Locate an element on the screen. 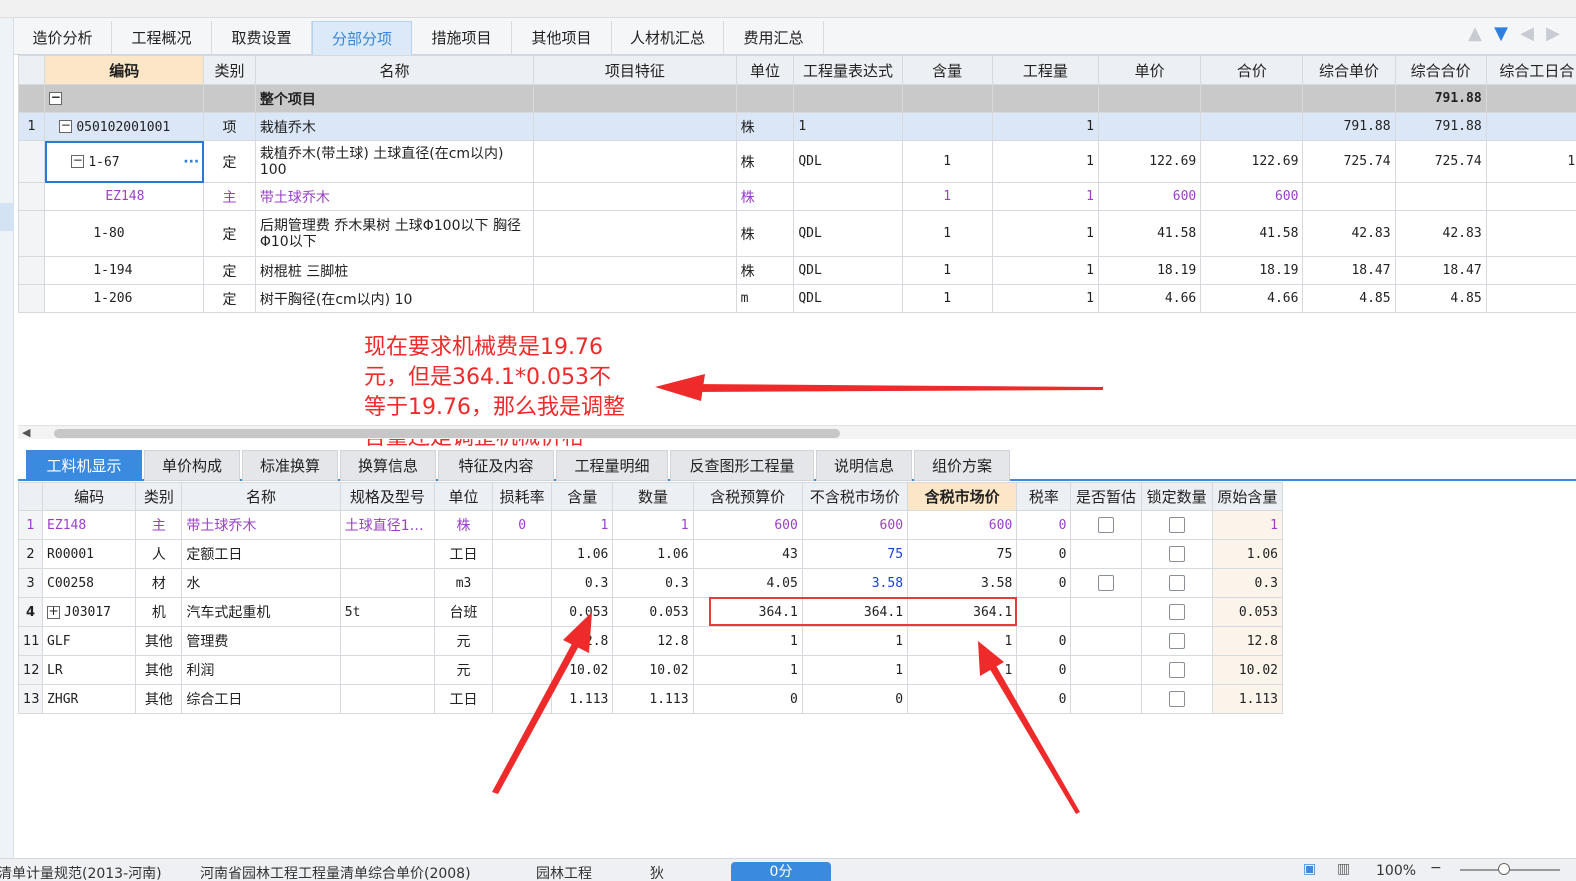  selected-code-cell: −1-67 ··· is located at coordinates (124, 161).